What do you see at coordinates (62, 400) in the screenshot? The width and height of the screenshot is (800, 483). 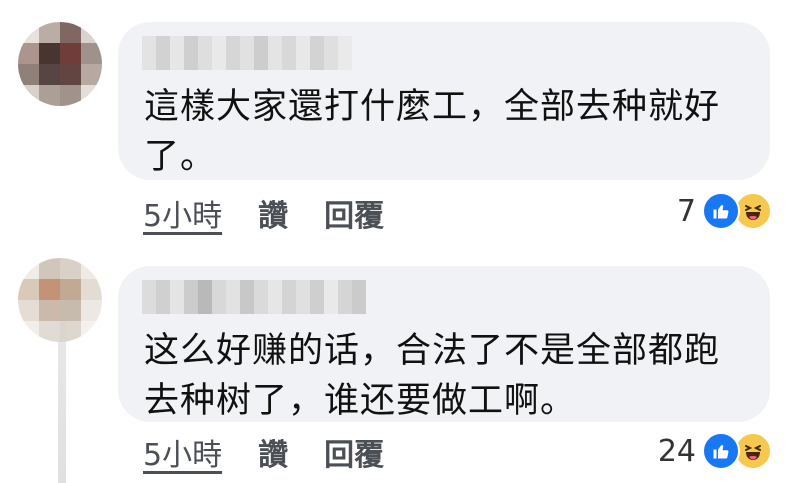 I see `thread-line` at bounding box center [62, 400].